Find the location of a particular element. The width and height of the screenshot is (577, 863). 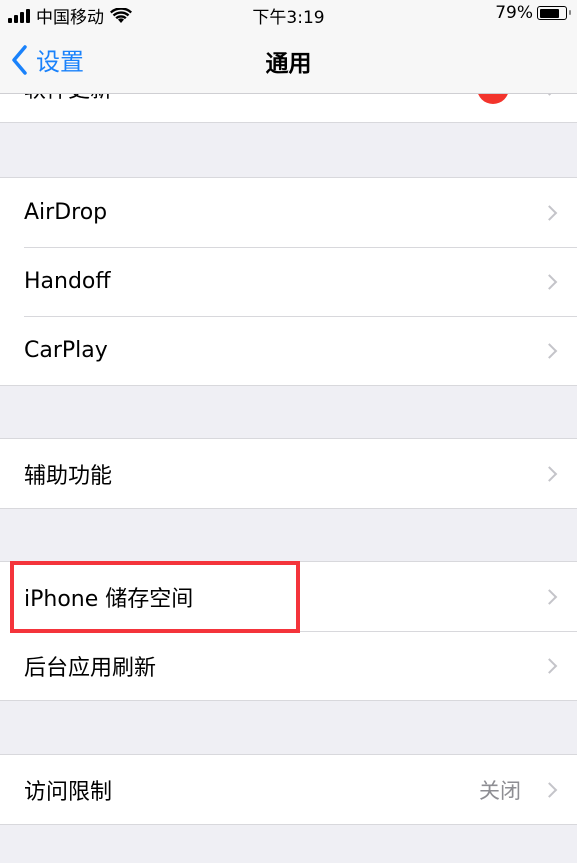

row-iphone-storage: iPhone 储存空间 is located at coordinates (288, 596).